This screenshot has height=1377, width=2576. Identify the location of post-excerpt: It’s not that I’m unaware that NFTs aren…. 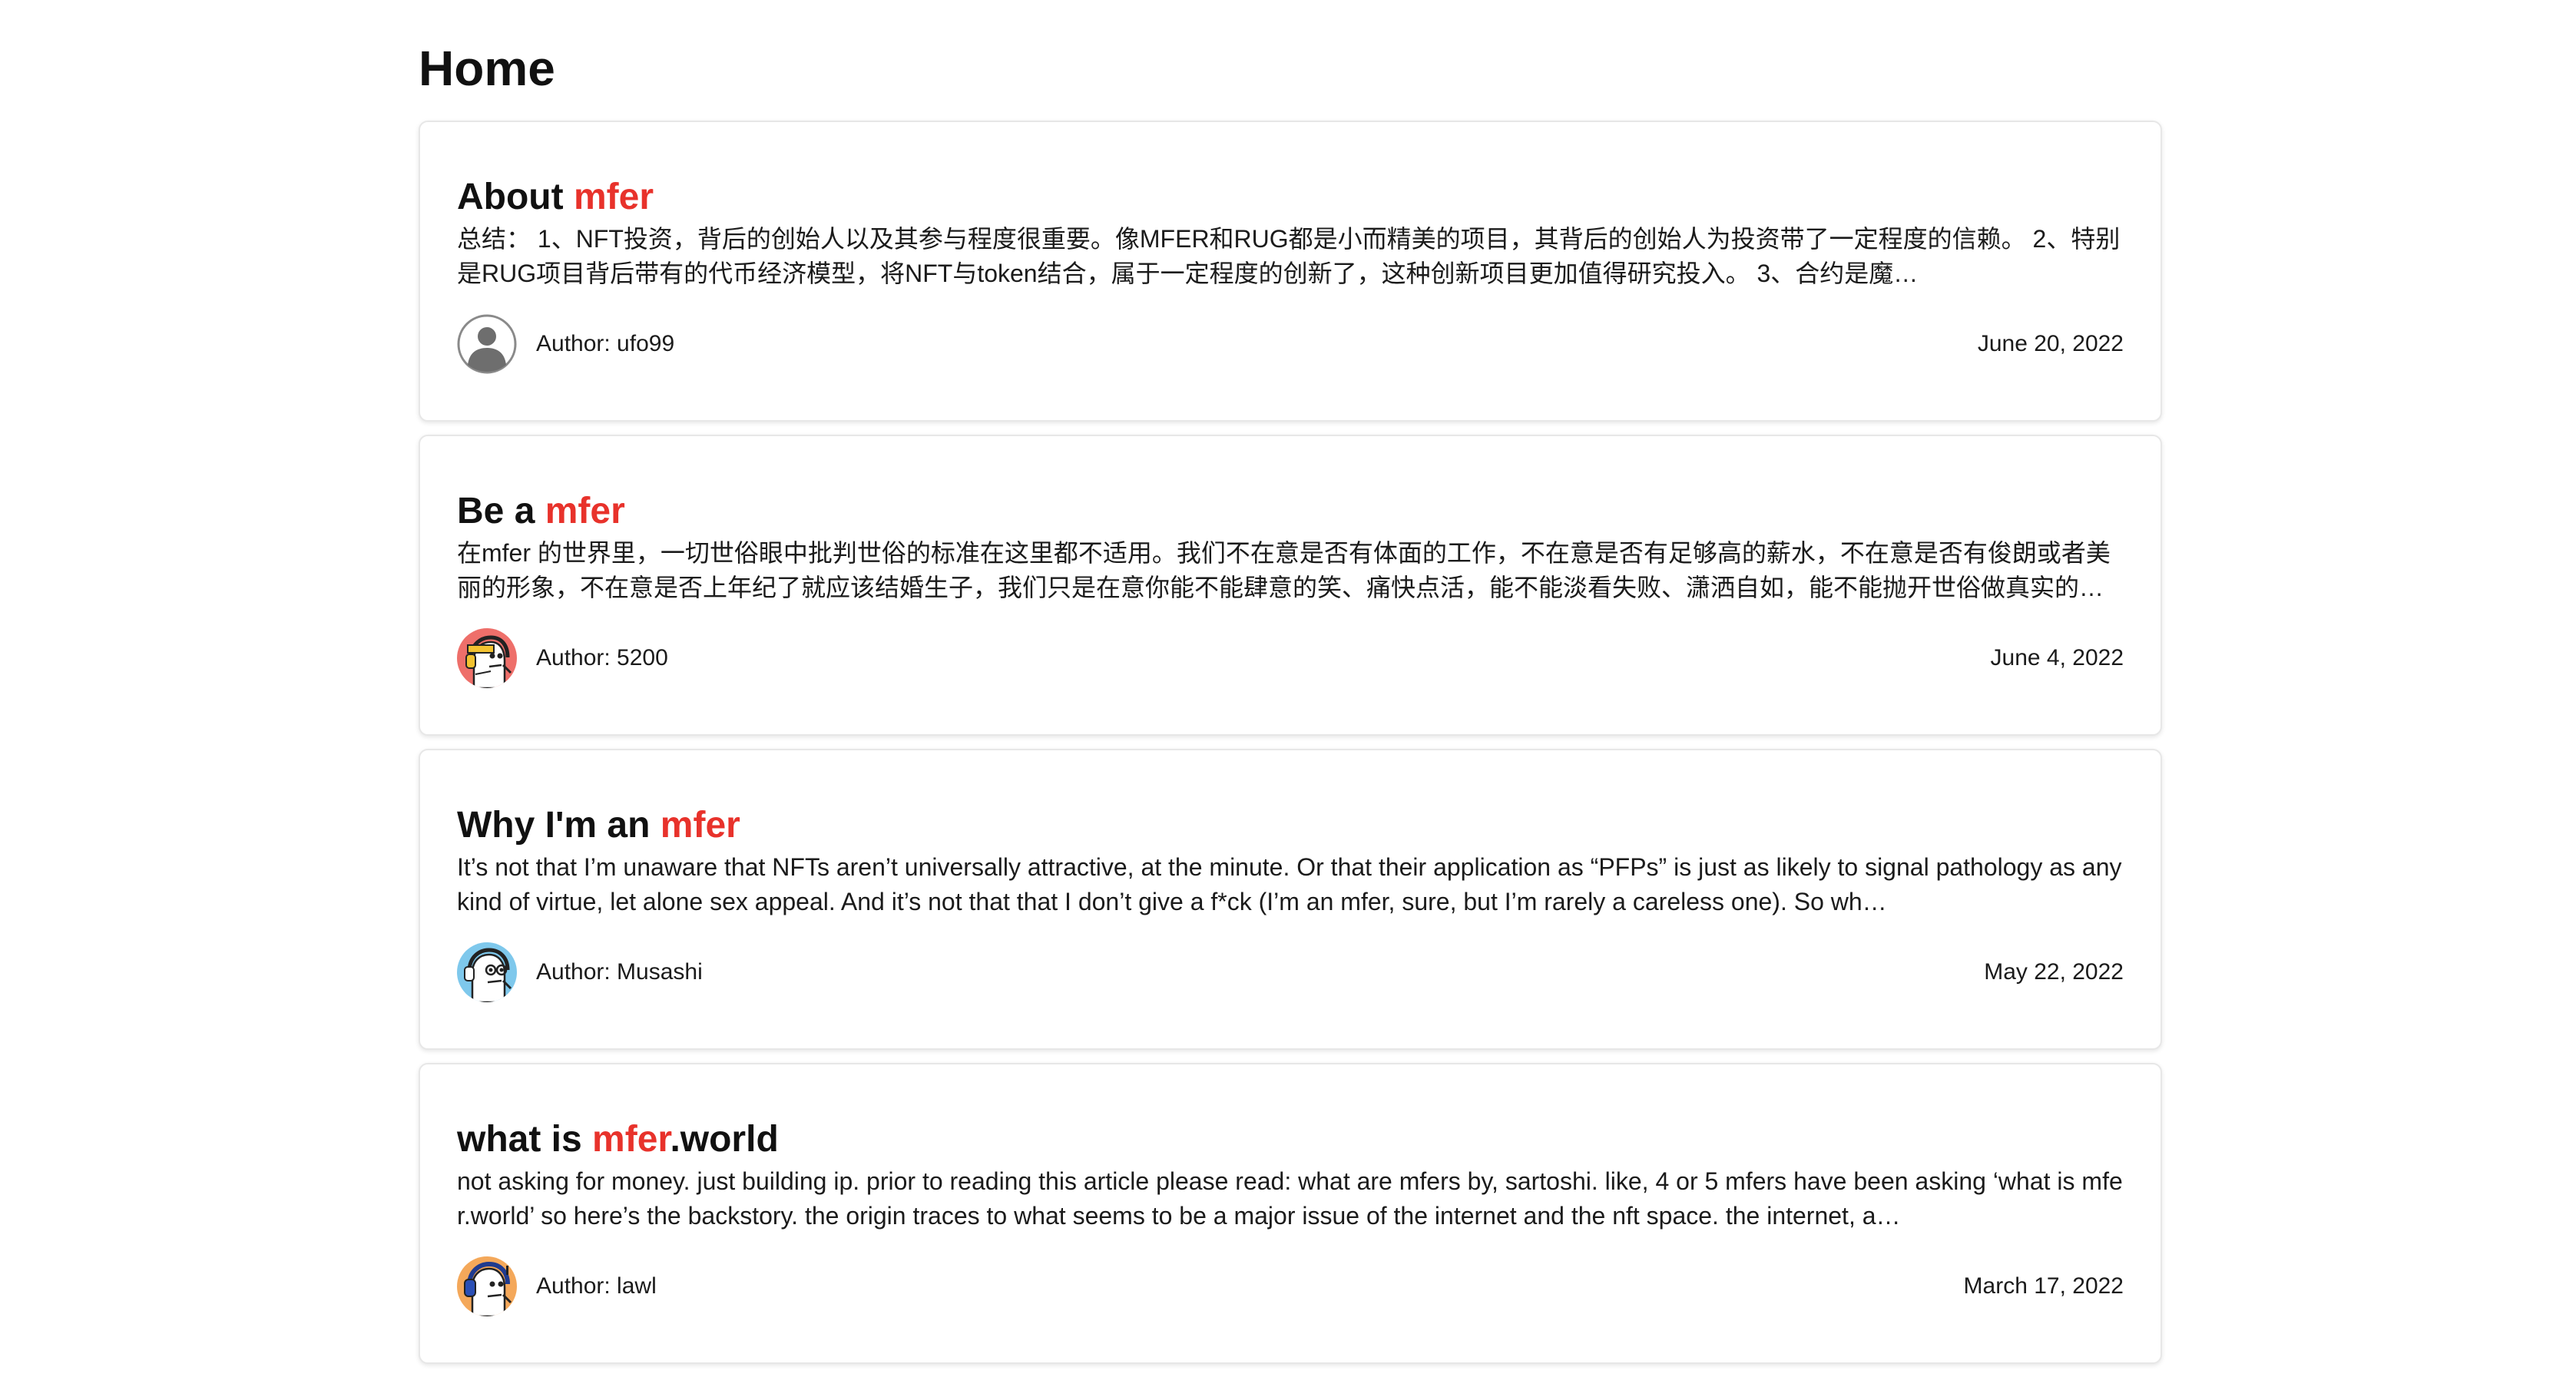
(1289, 884).